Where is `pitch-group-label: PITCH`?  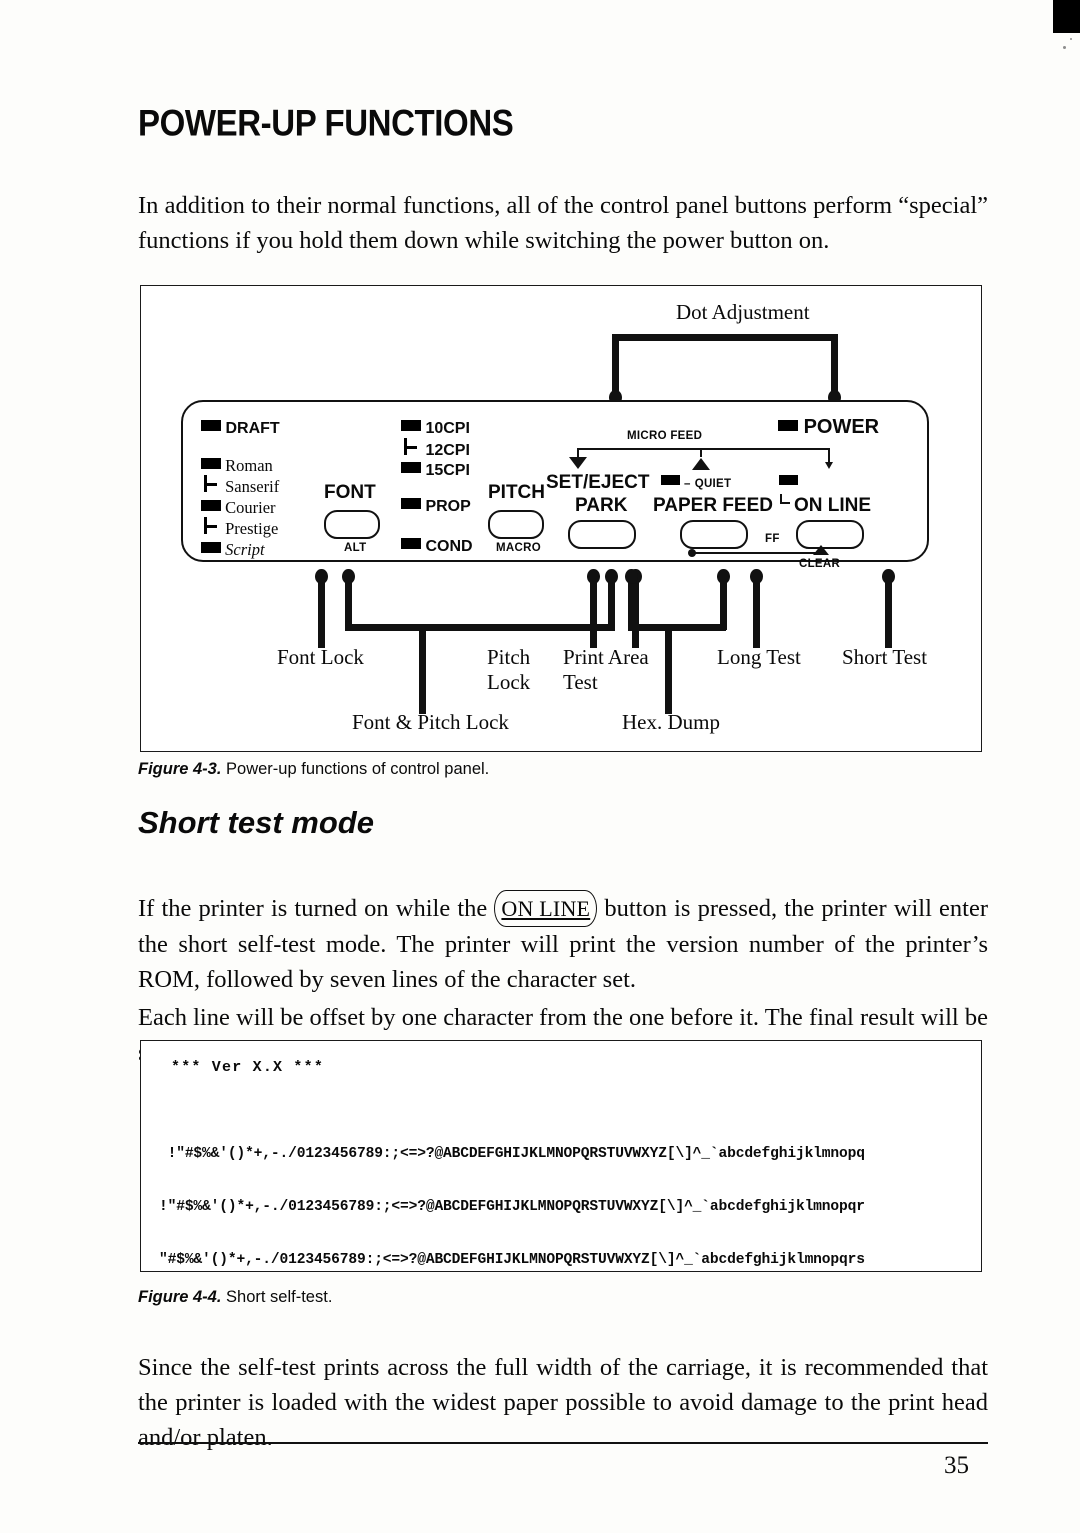 pitch-group-label: PITCH is located at coordinates (516, 492).